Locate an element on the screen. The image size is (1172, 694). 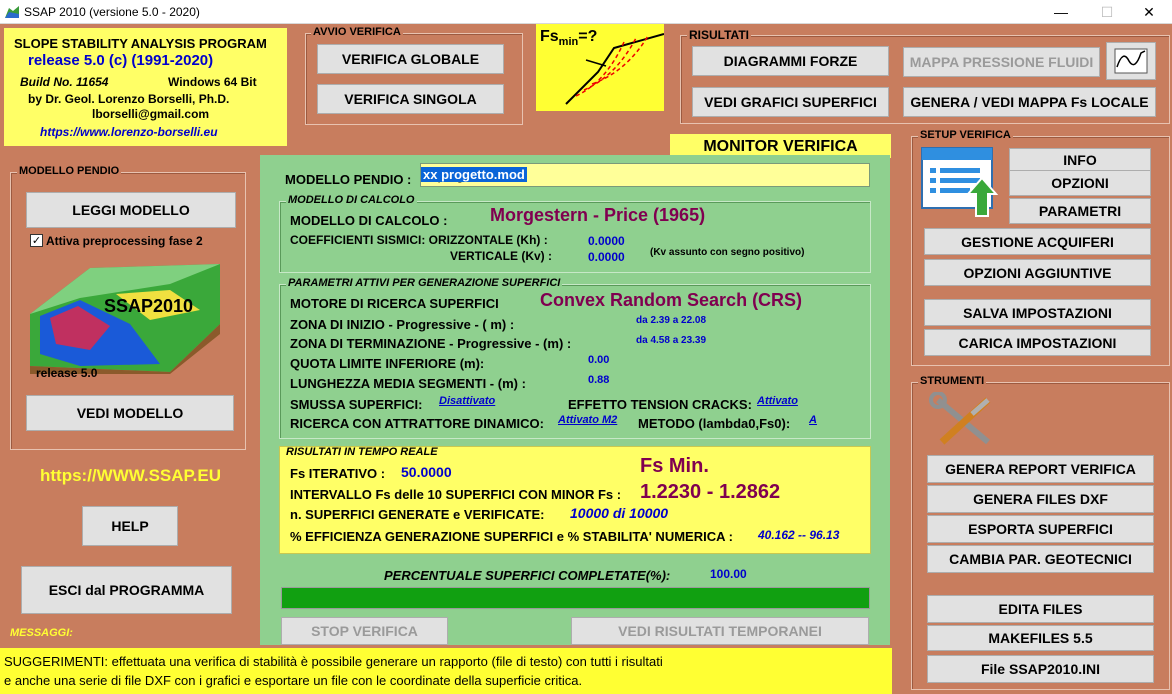
termine-value: da 4.58 a 23.39 is located at coordinates (671, 340).